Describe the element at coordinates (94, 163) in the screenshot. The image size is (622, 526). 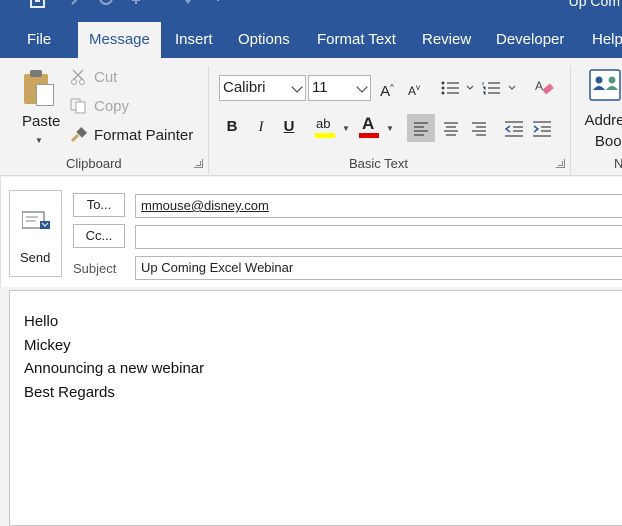
I see `clipboard-group-label: Clipboard` at that location.